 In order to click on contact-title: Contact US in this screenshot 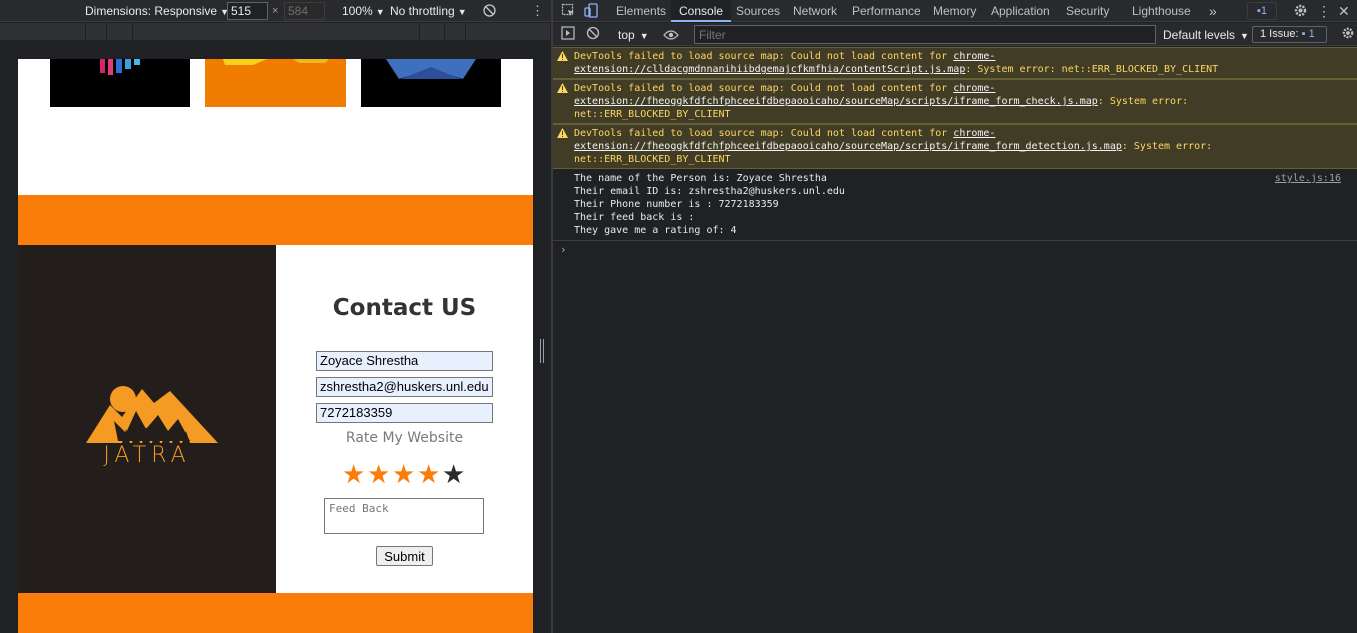, I will do `click(404, 308)`.